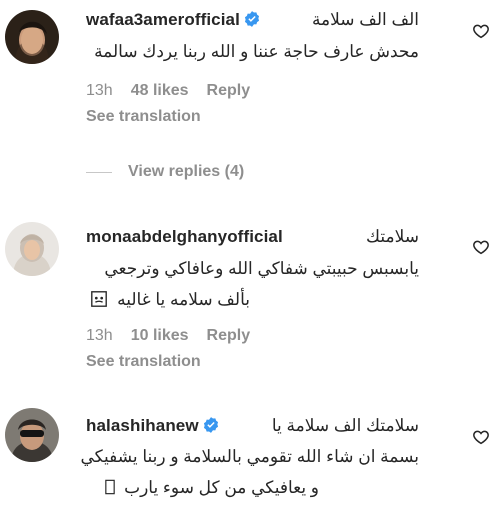 This screenshot has height=510, width=504. I want to click on comment-text: و يعافيكي من كل سوء يارب, so click(212, 489).